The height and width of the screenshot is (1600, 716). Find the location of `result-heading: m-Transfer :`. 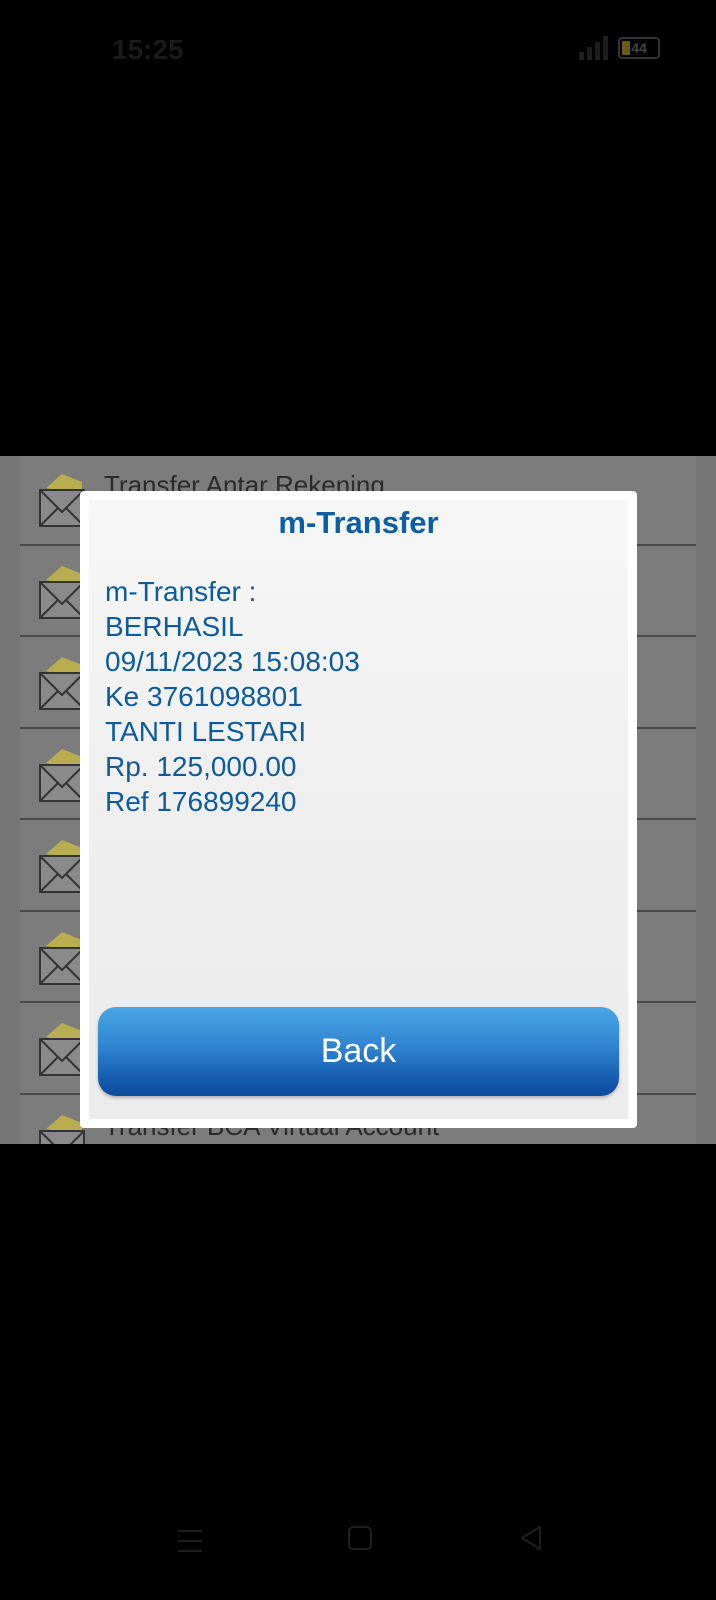

result-heading: m-Transfer : is located at coordinates (181, 591).